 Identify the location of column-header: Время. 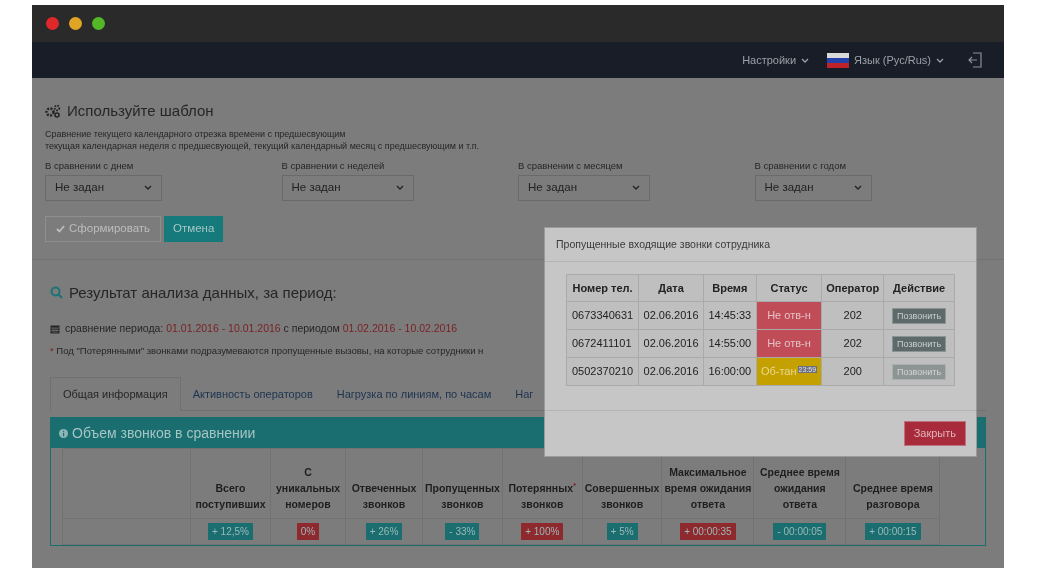
(730, 288).